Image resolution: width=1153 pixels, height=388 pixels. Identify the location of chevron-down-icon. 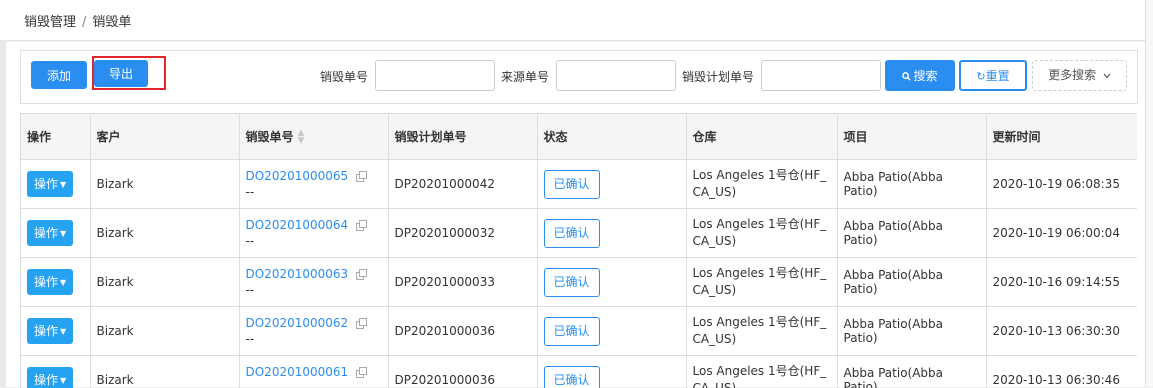
(1107, 76).